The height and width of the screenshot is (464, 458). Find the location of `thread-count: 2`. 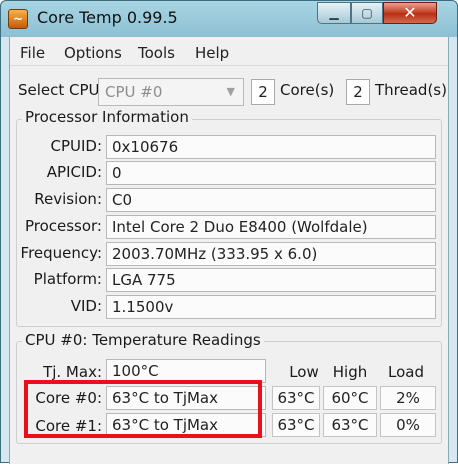

thread-count: 2 is located at coordinates (358, 92).